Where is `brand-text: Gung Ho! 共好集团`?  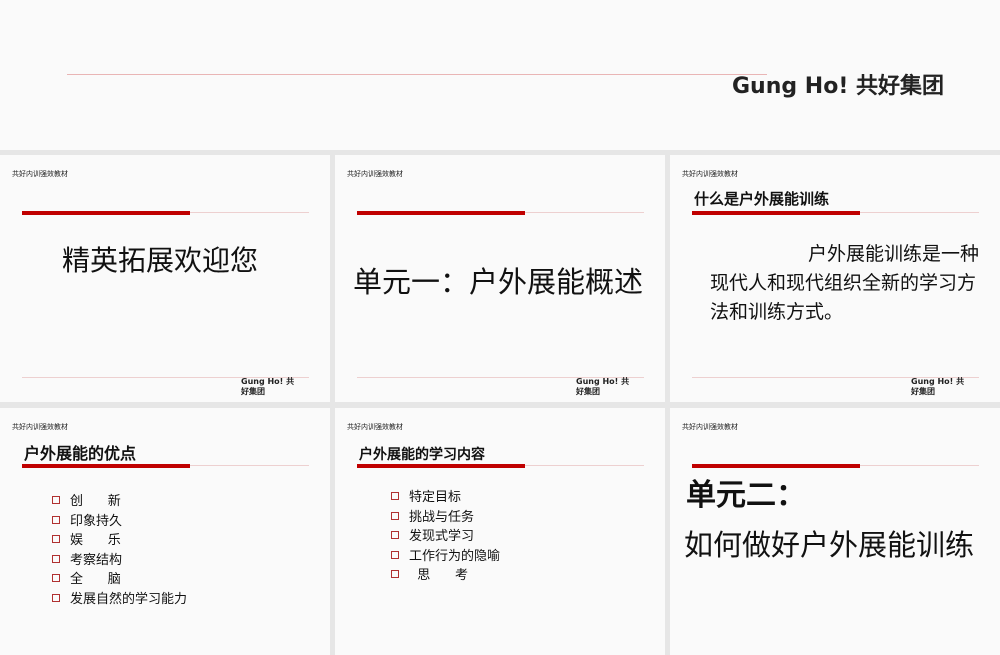
brand-text: Gung Ho! 共好集团 is located at coordinates (838, 86).